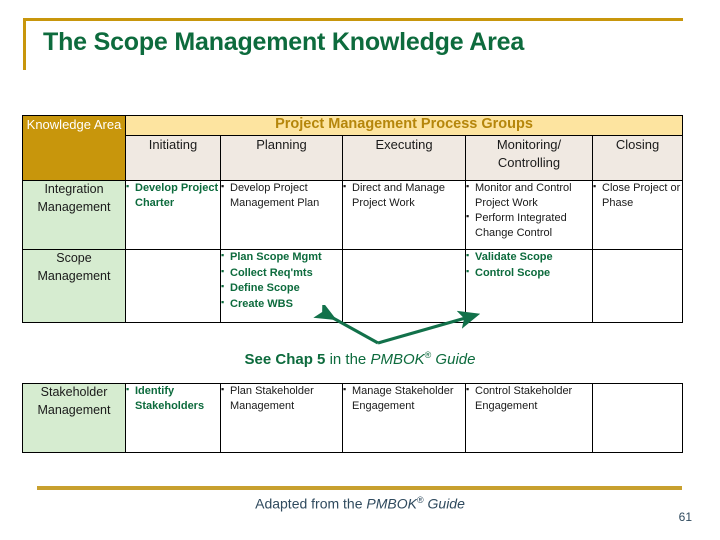 The image size is (720, 540). I want to click on page-number: 61, so click(685, 517).